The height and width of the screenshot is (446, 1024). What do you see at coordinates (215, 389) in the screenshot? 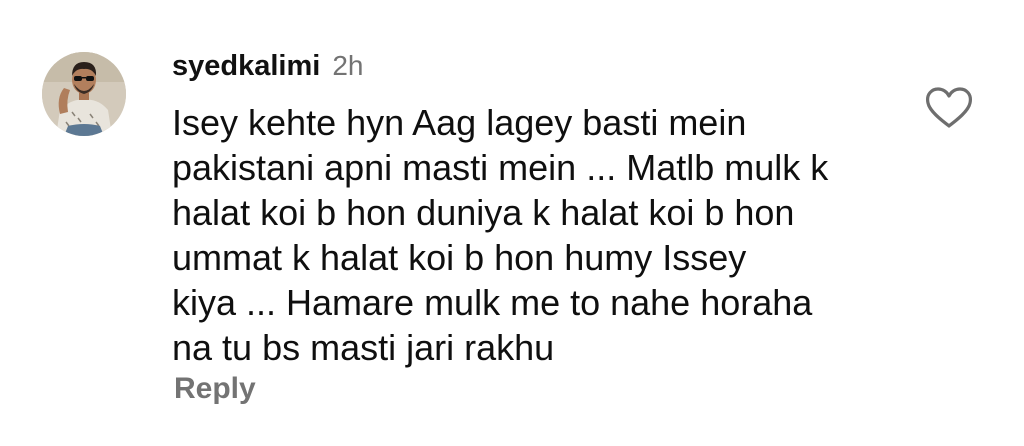
I see `reply-button: Reply` at bounding box center [215, 389].